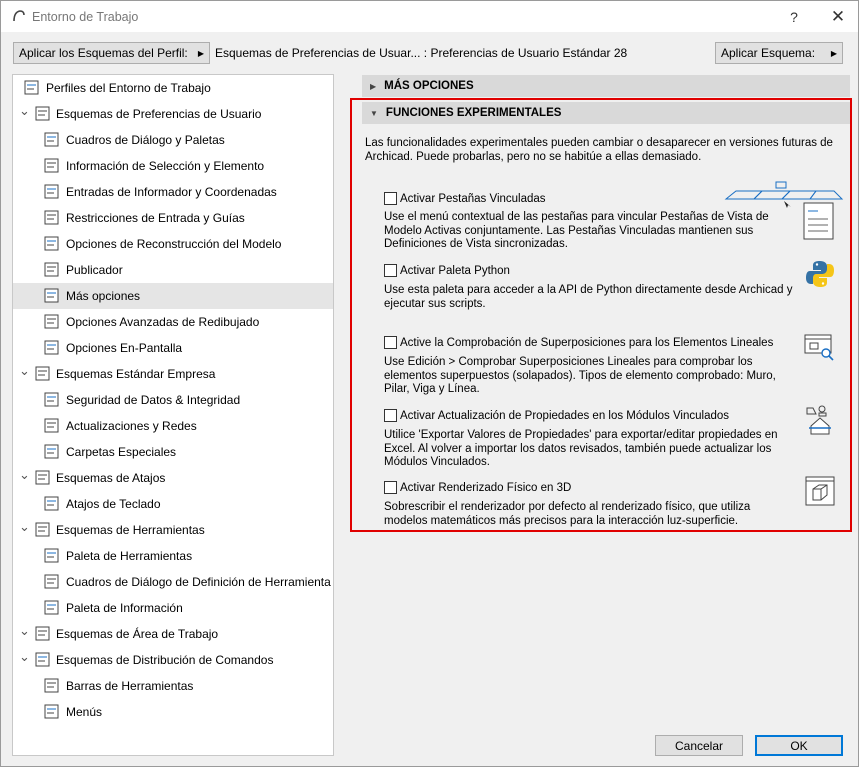  I want to click on sidebar-item: ⌄ Esquemas de Atajos, so click(173, 478).